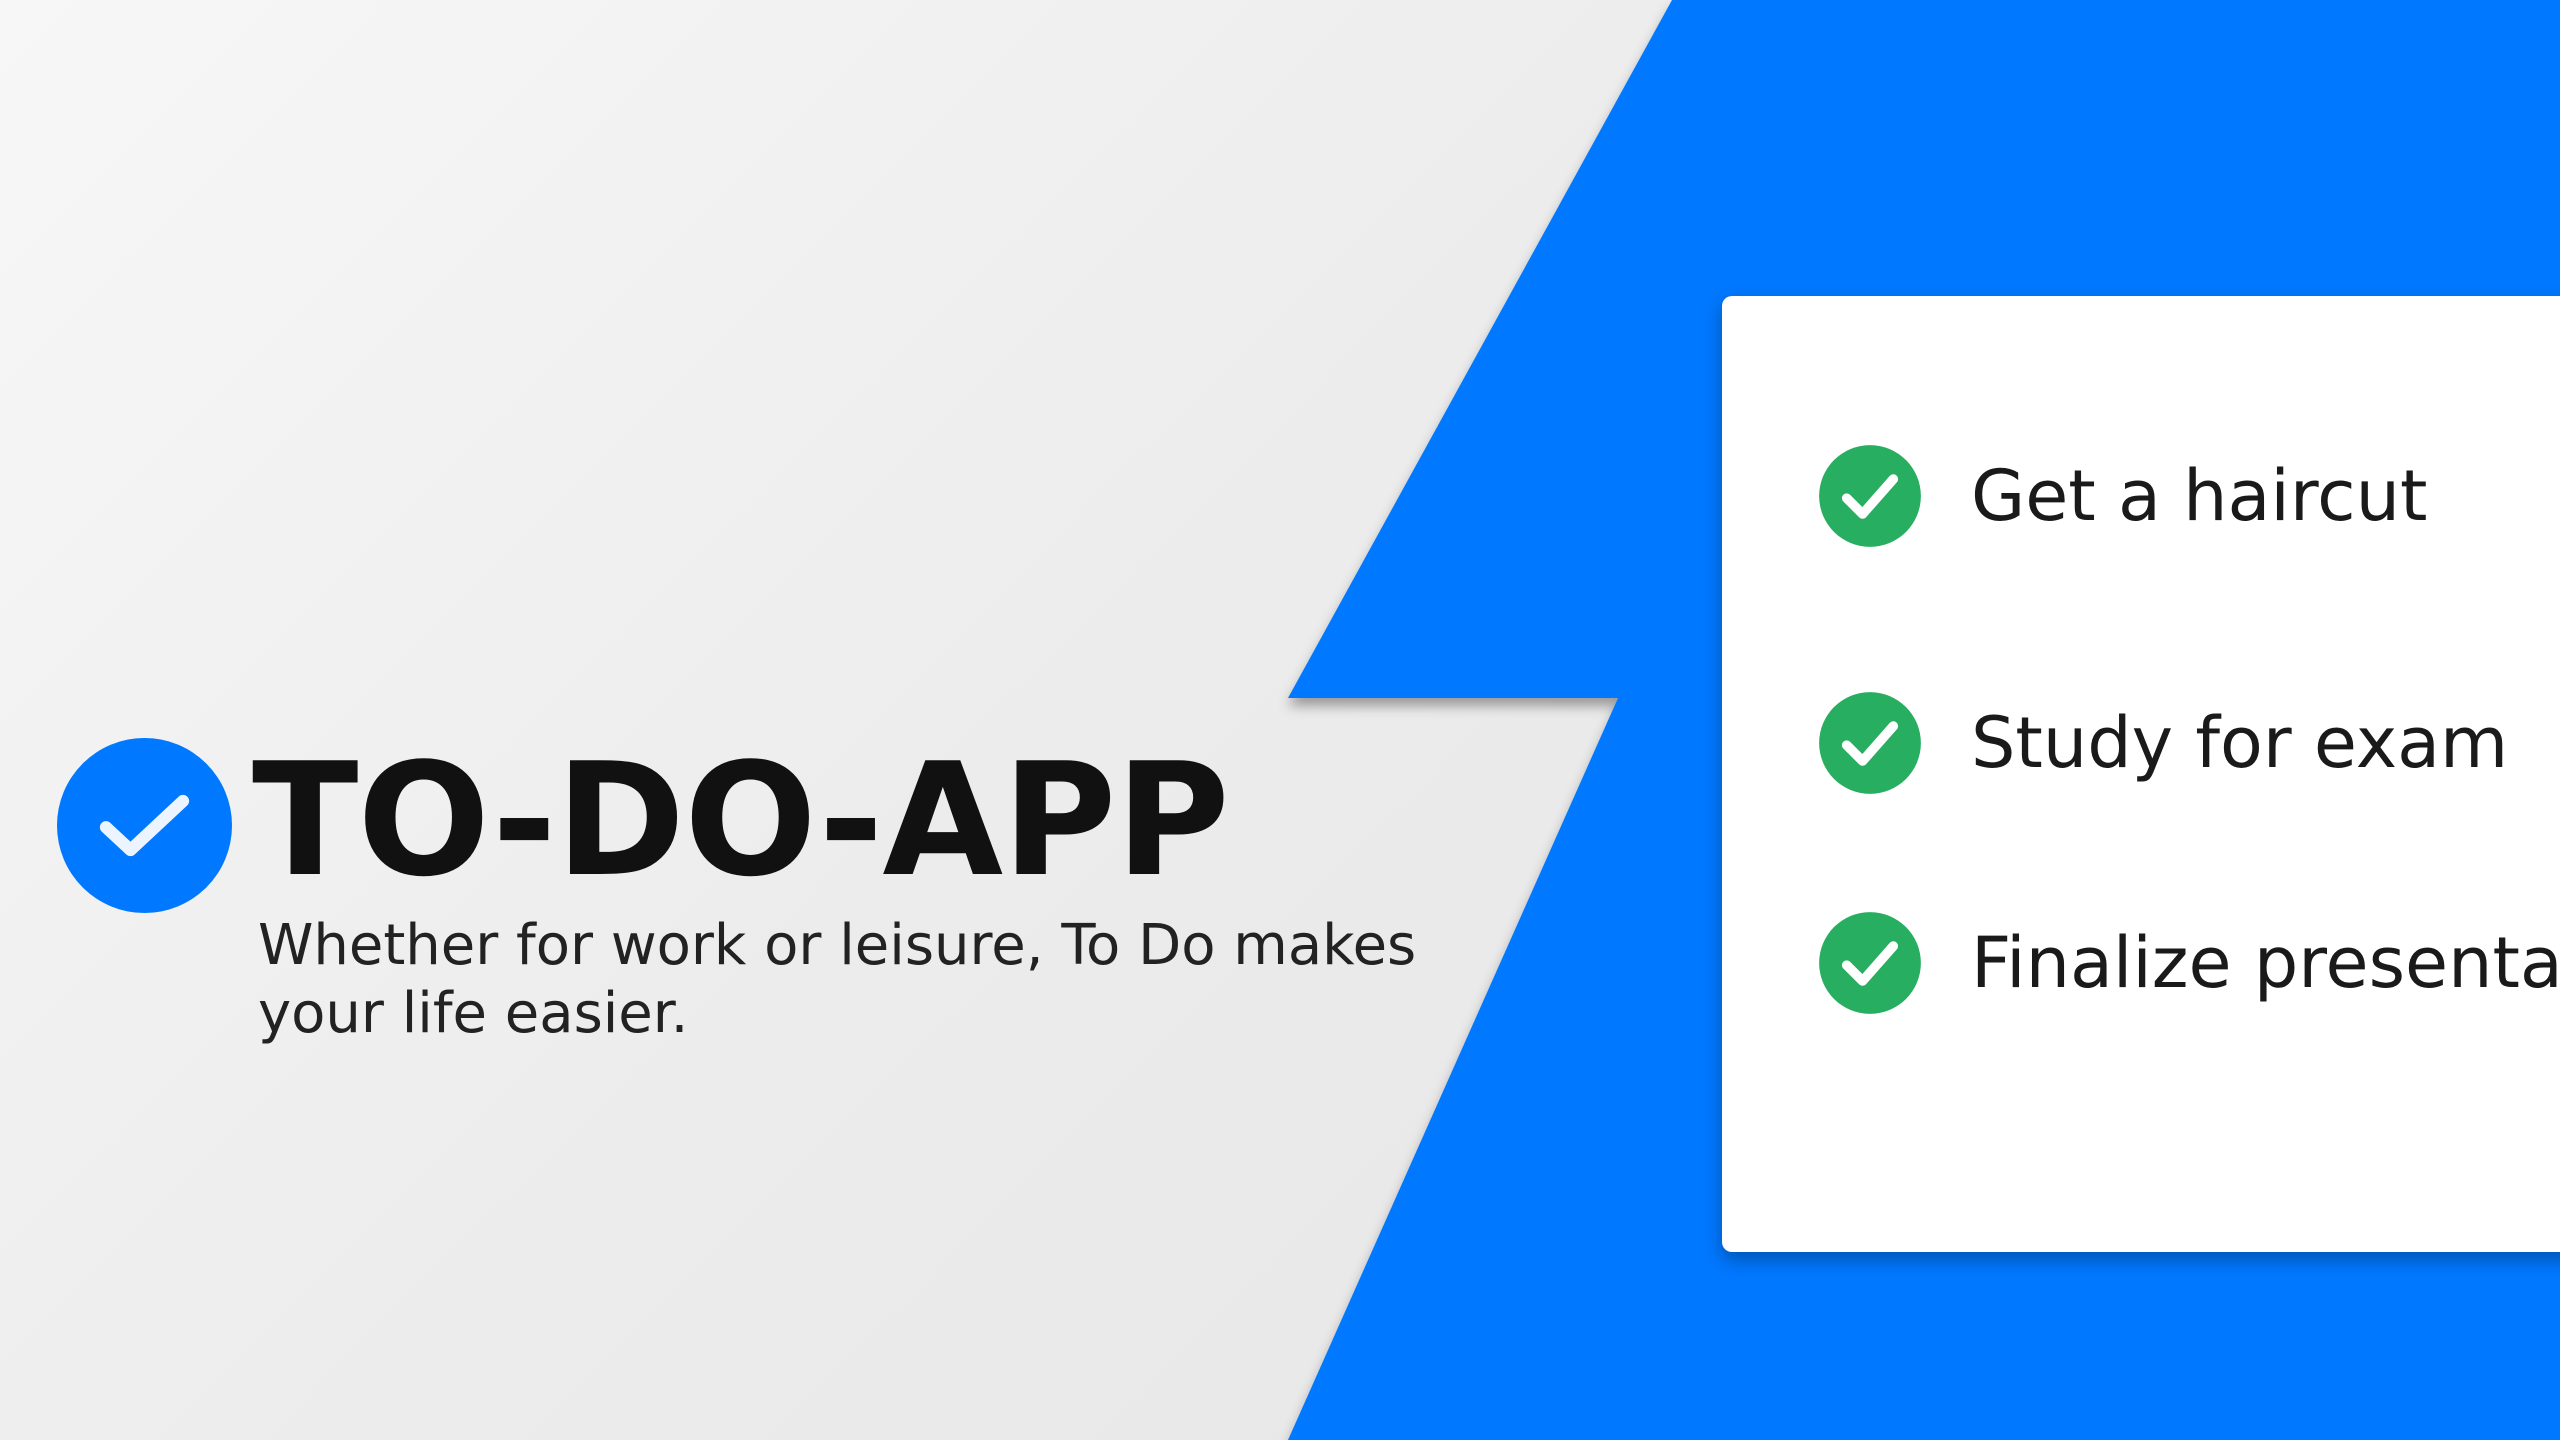  I want to click on task-item: Study for exam, so click(2162, 743).